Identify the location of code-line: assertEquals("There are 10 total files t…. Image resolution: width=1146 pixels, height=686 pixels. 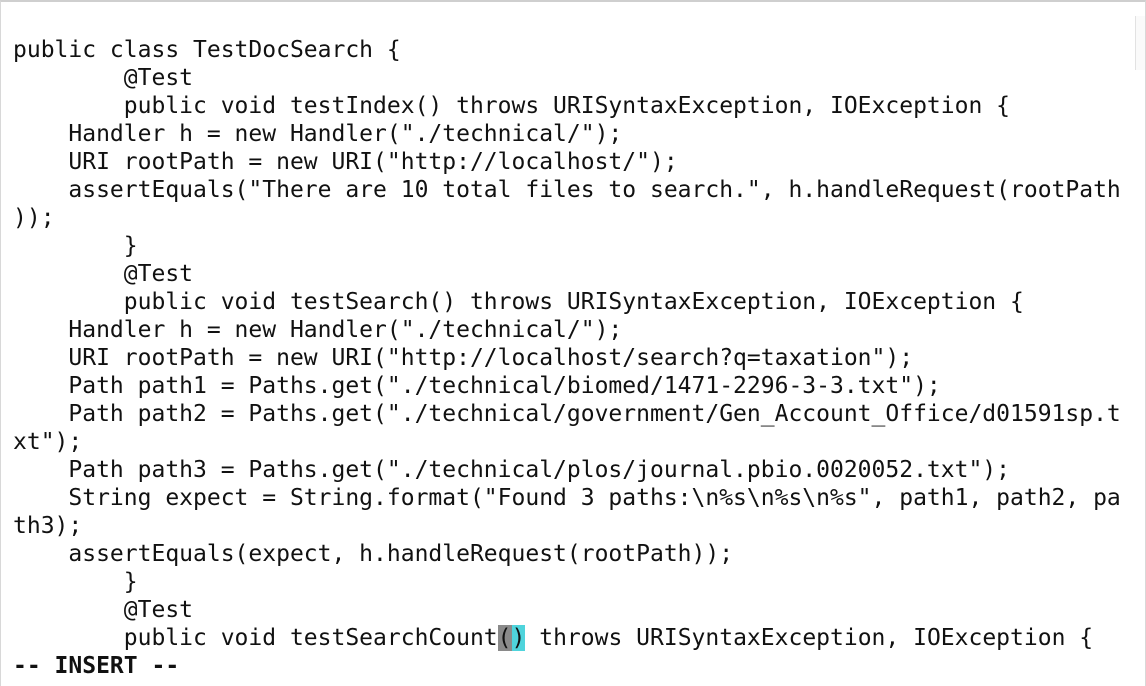
(567, 190).